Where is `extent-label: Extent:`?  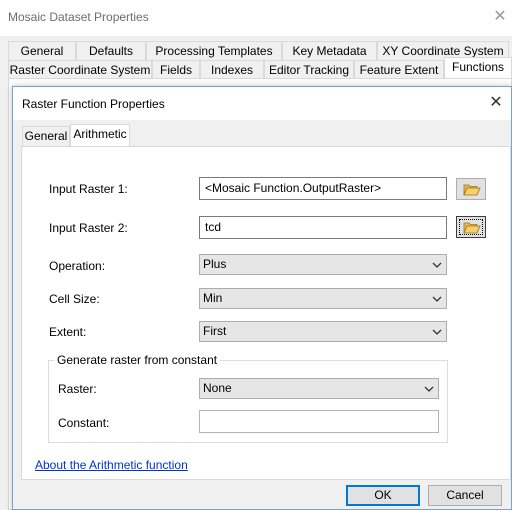
extent-label: Extent: is located at coordinates (68, 332).